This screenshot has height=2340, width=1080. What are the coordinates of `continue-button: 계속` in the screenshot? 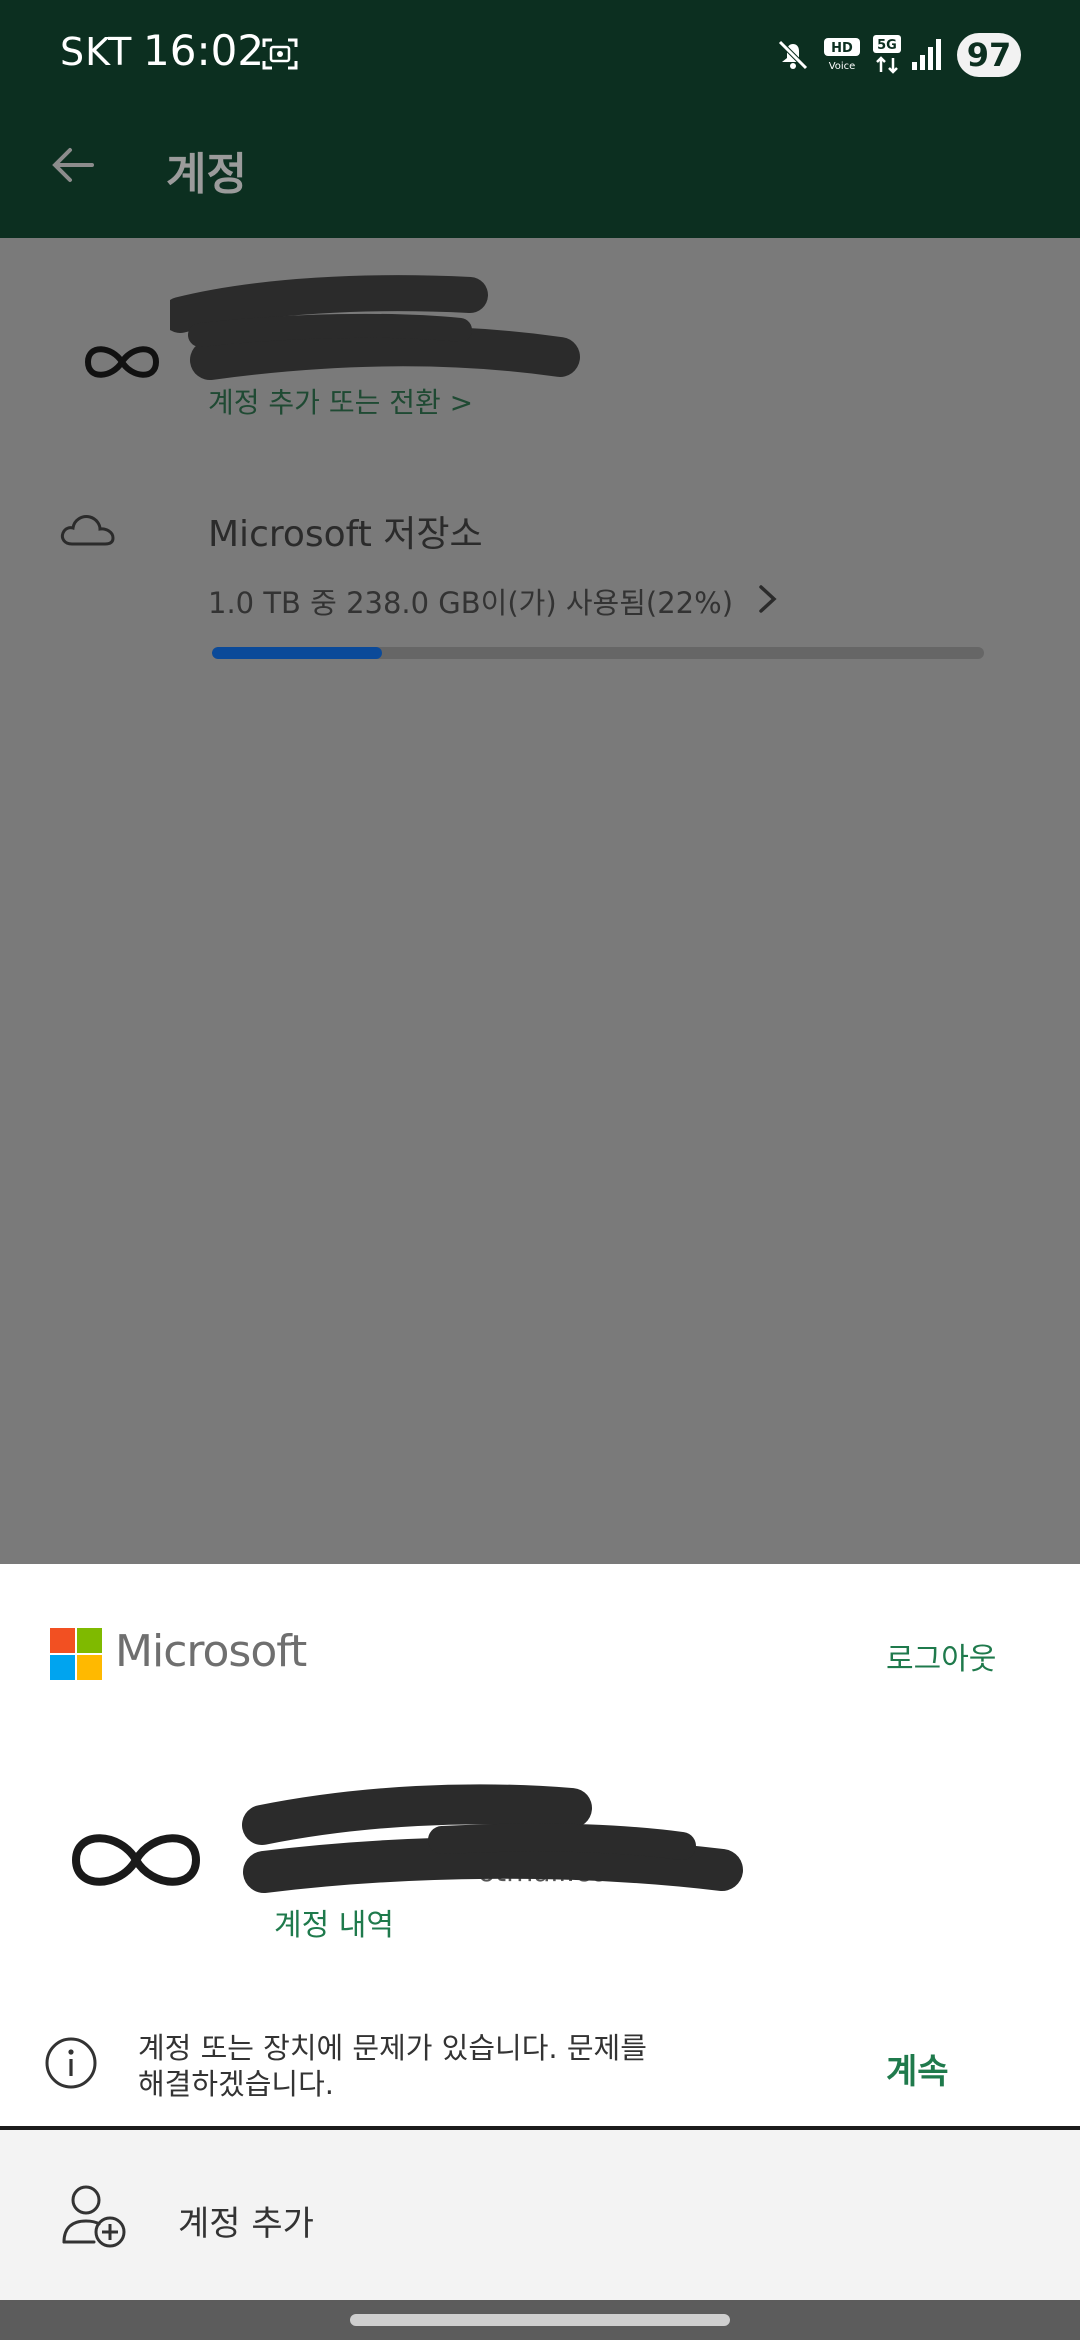 It's located at (917, 2068).